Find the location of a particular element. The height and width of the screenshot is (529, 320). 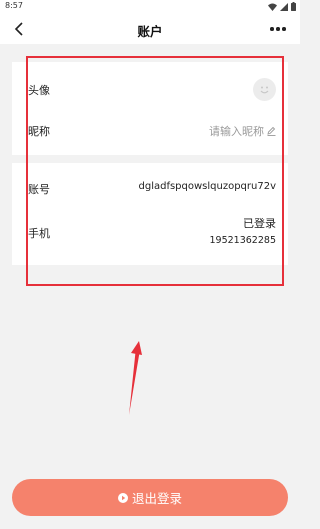

logout-label: 退出登录 is located at coordinates (156, 498).